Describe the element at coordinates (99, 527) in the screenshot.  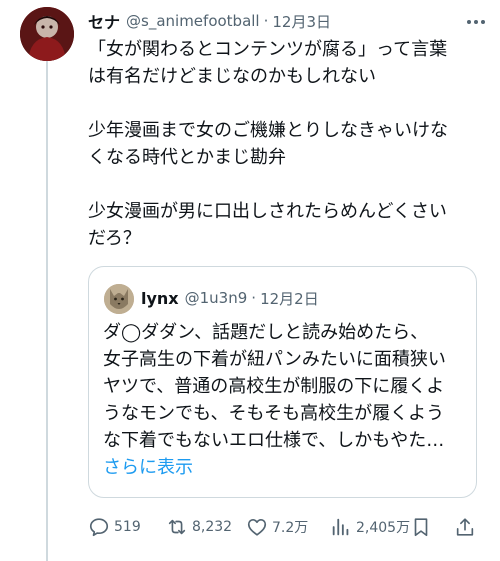
I see `reply-icon` at that location.